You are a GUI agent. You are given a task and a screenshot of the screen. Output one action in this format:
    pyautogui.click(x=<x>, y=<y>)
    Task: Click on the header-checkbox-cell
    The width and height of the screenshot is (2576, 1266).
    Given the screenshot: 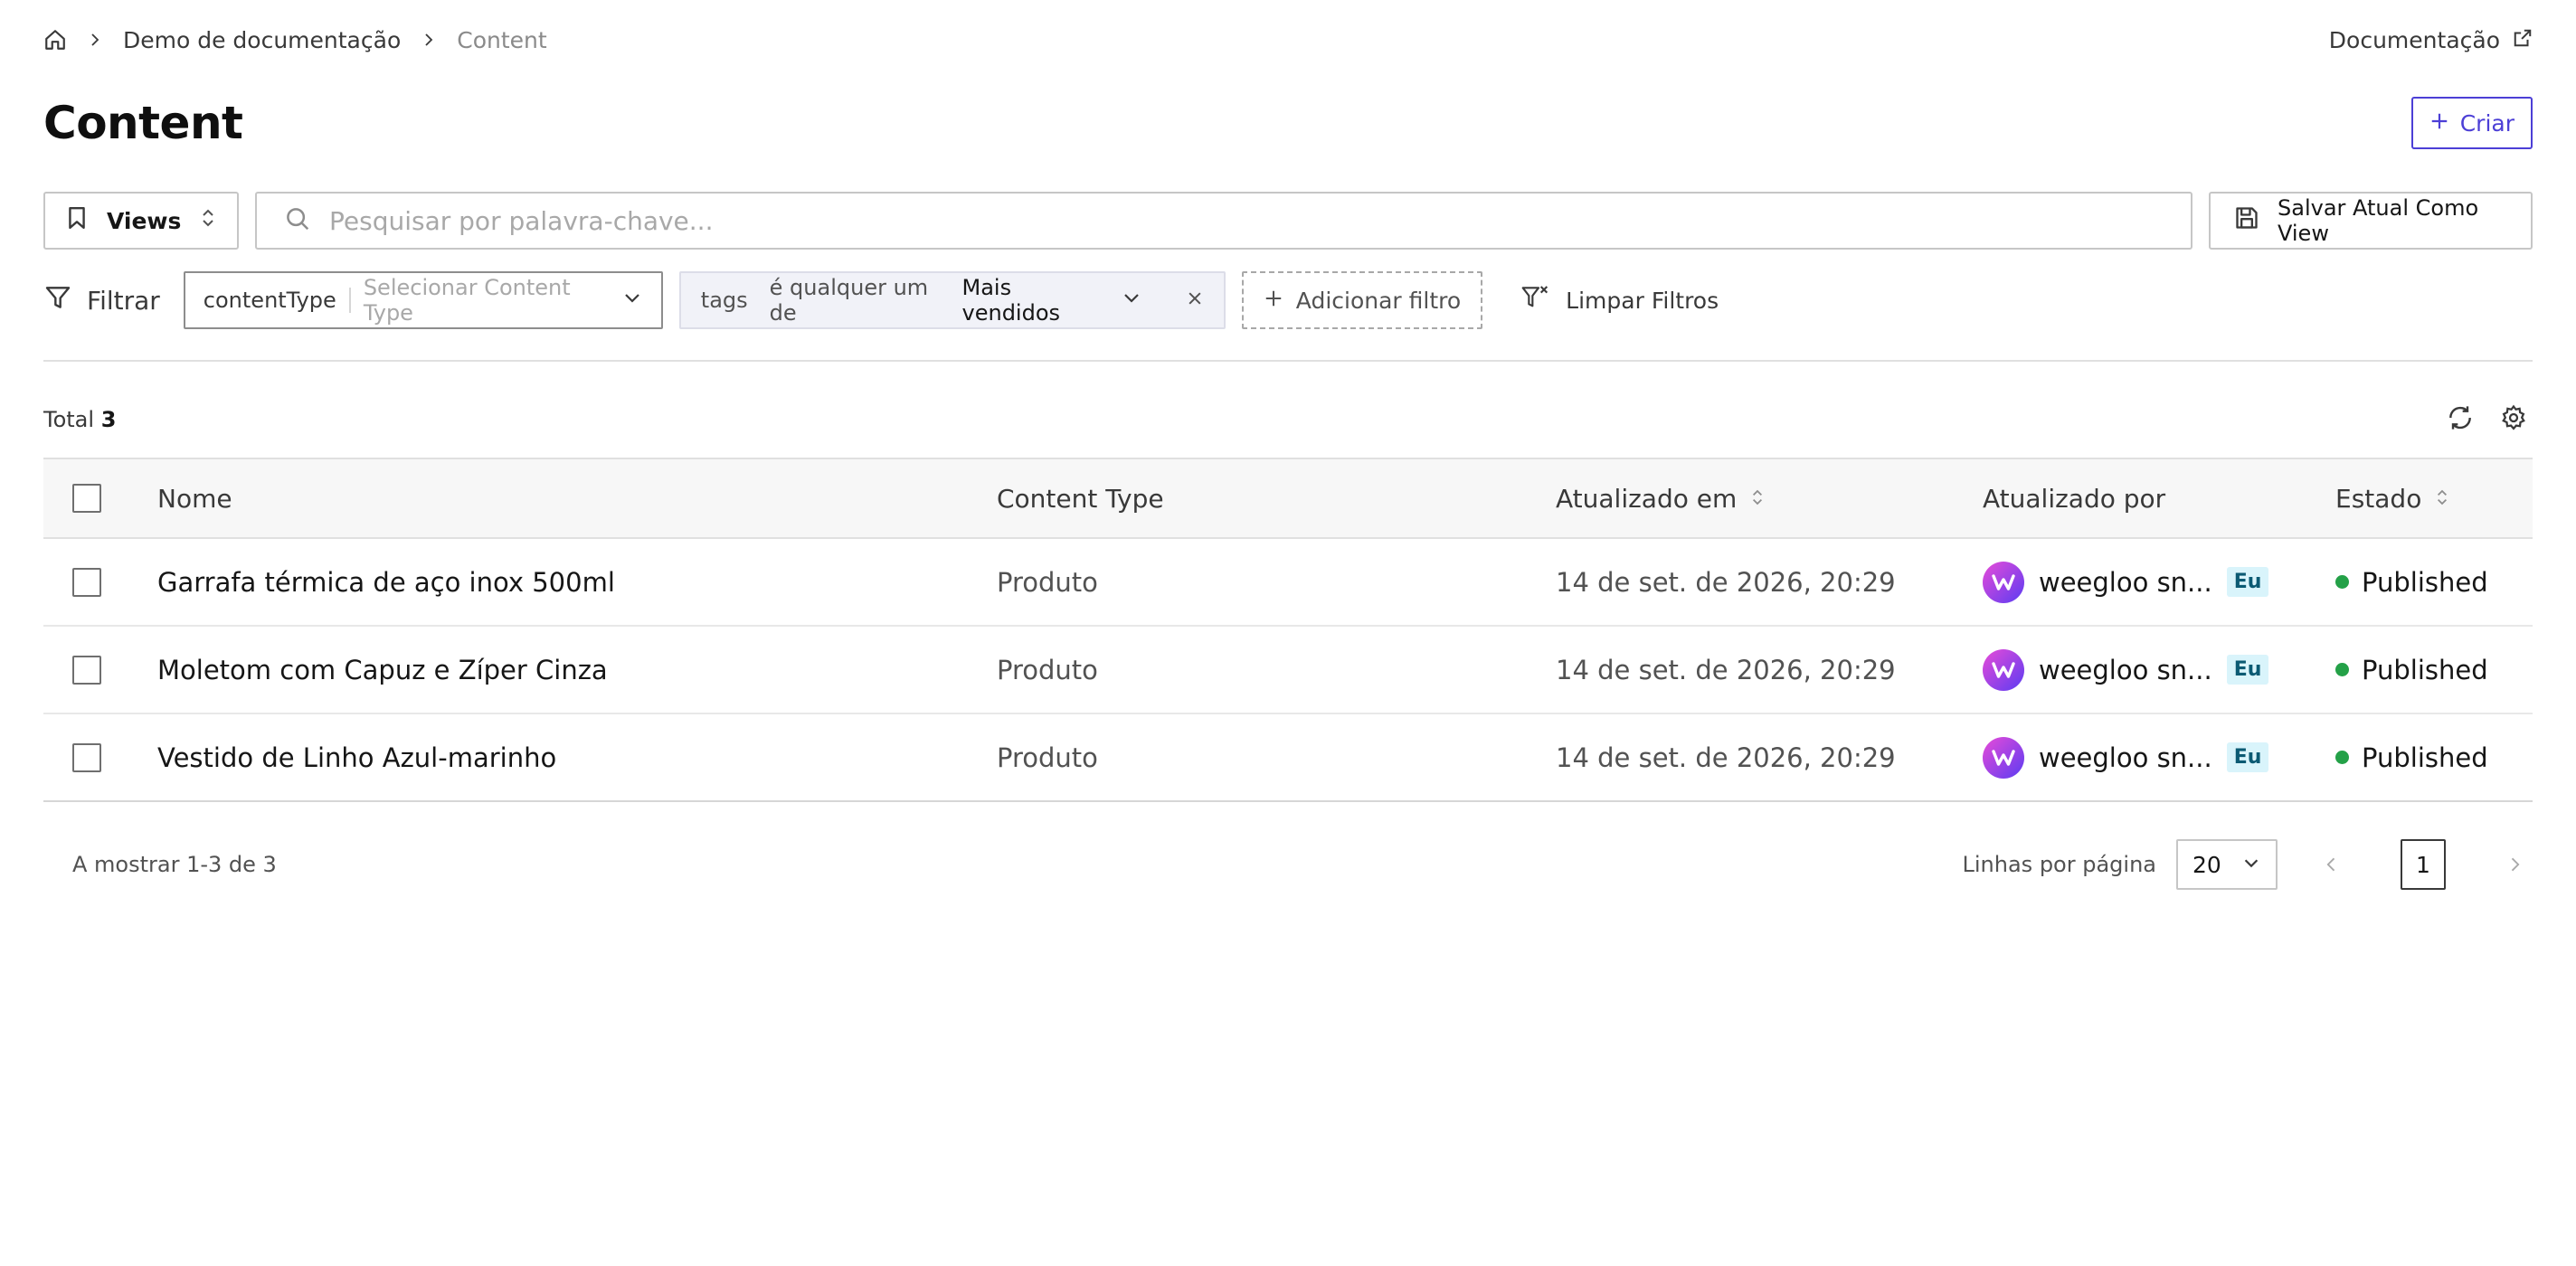 What is the action you would take?
    pyautogui.click(x=100, y=498)
    